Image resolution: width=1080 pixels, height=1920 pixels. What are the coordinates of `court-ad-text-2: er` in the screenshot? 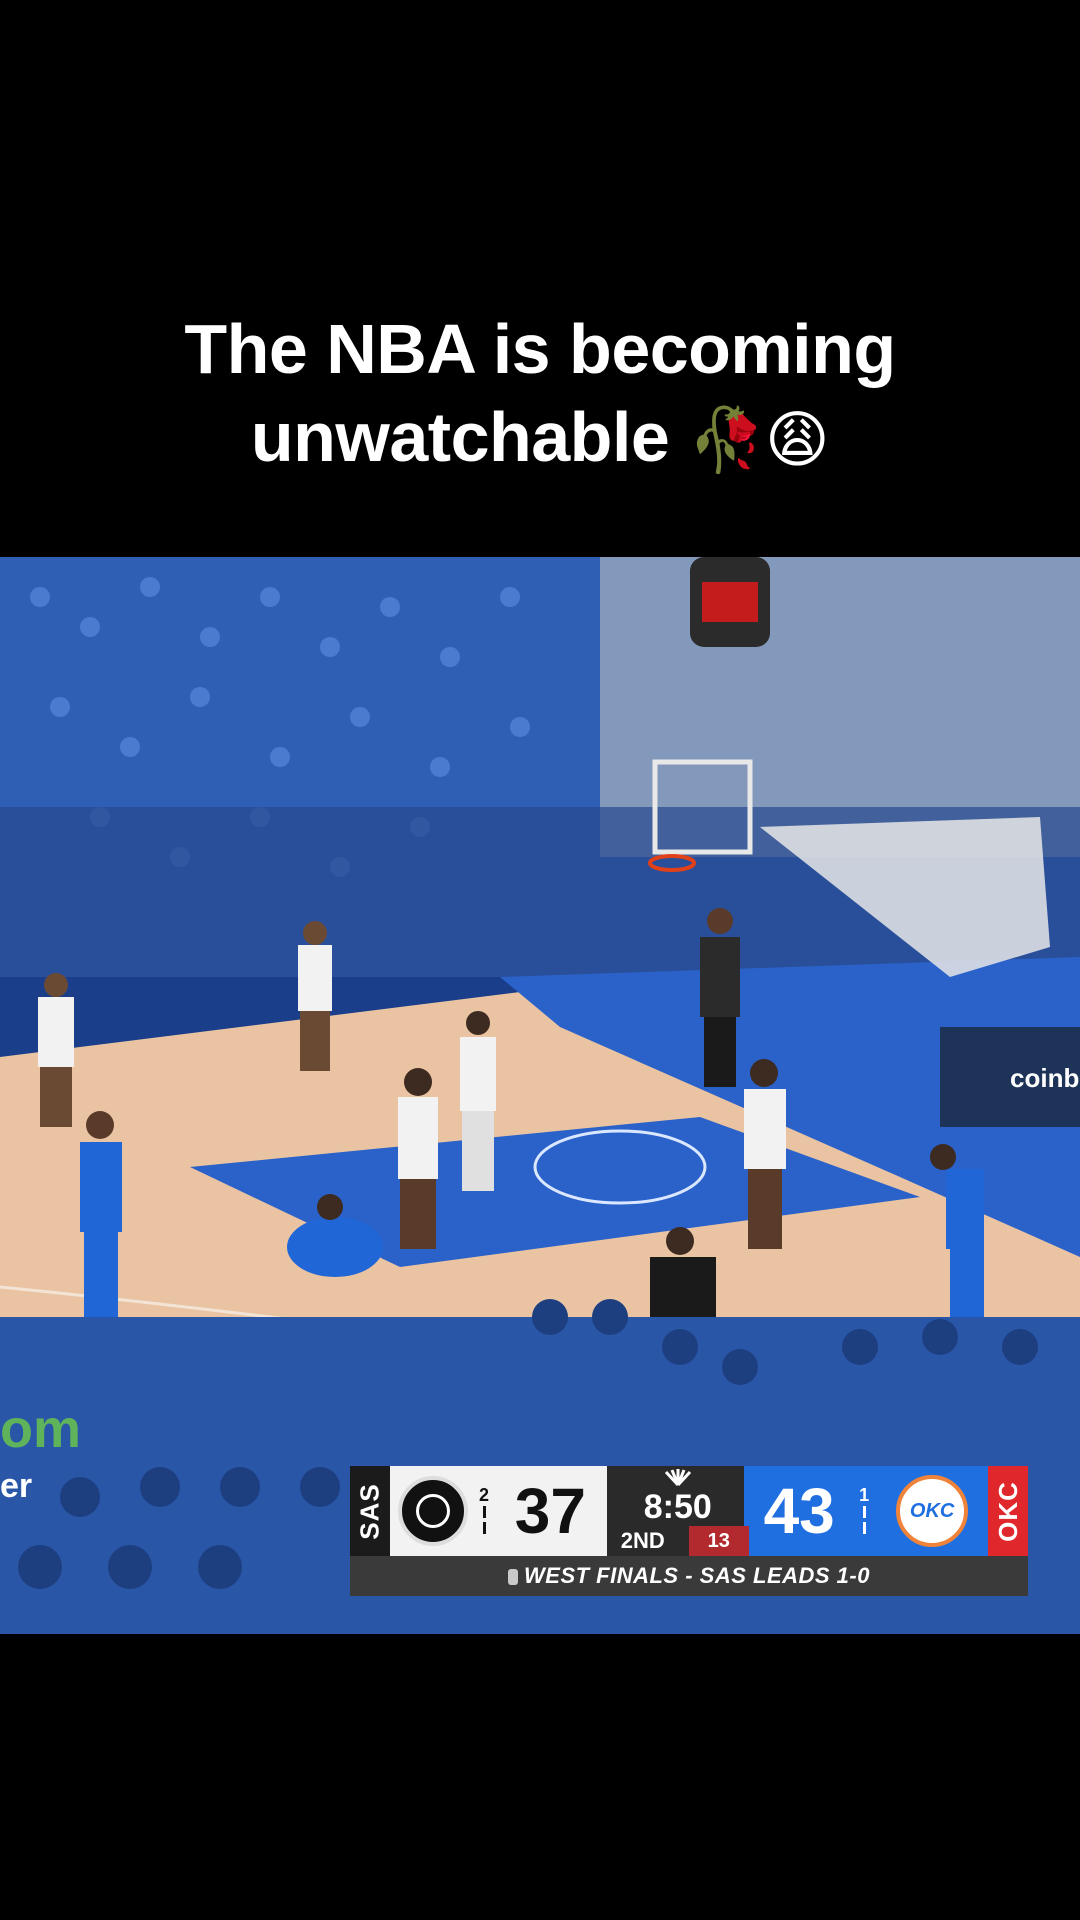 It's located at (16, 1486).